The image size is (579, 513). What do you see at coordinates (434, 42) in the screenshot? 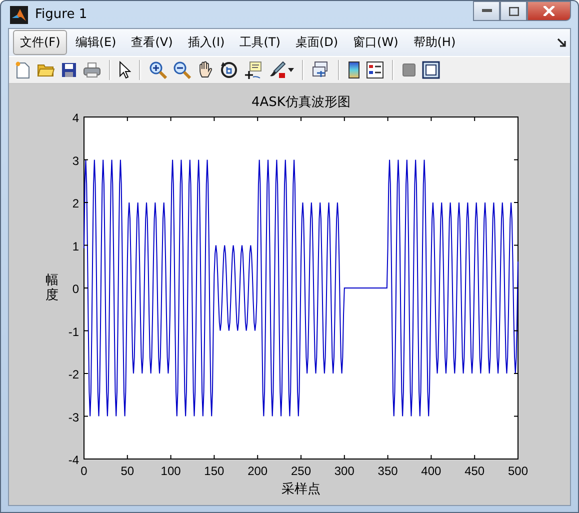
I see `menu-item: 帮助(H)` at bounding box center [434, 42].